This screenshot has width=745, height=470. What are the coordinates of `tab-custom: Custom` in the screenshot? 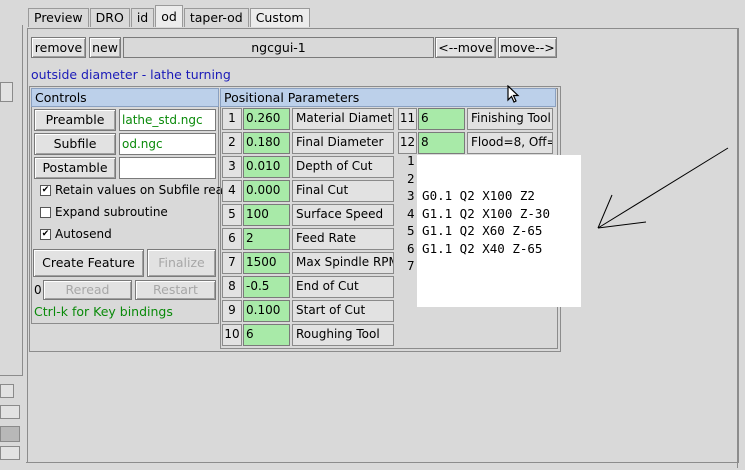 It's located at (279, 17).